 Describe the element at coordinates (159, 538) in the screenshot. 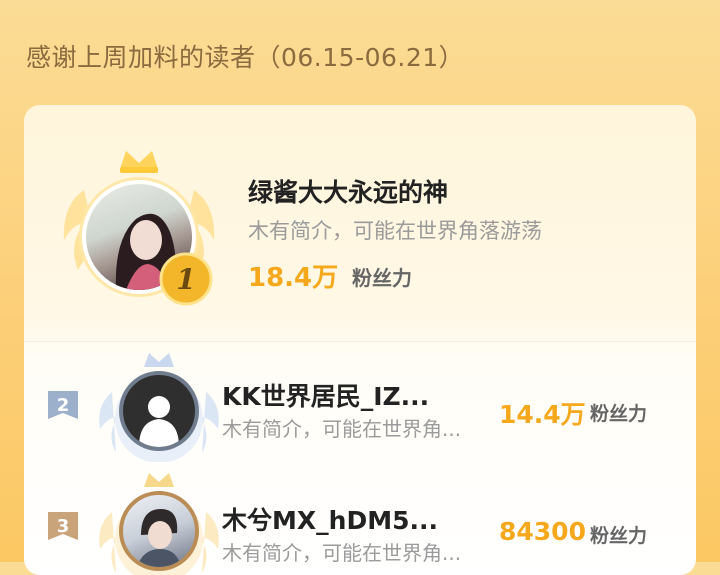

I see `avatar-portrait-icon` at that location.